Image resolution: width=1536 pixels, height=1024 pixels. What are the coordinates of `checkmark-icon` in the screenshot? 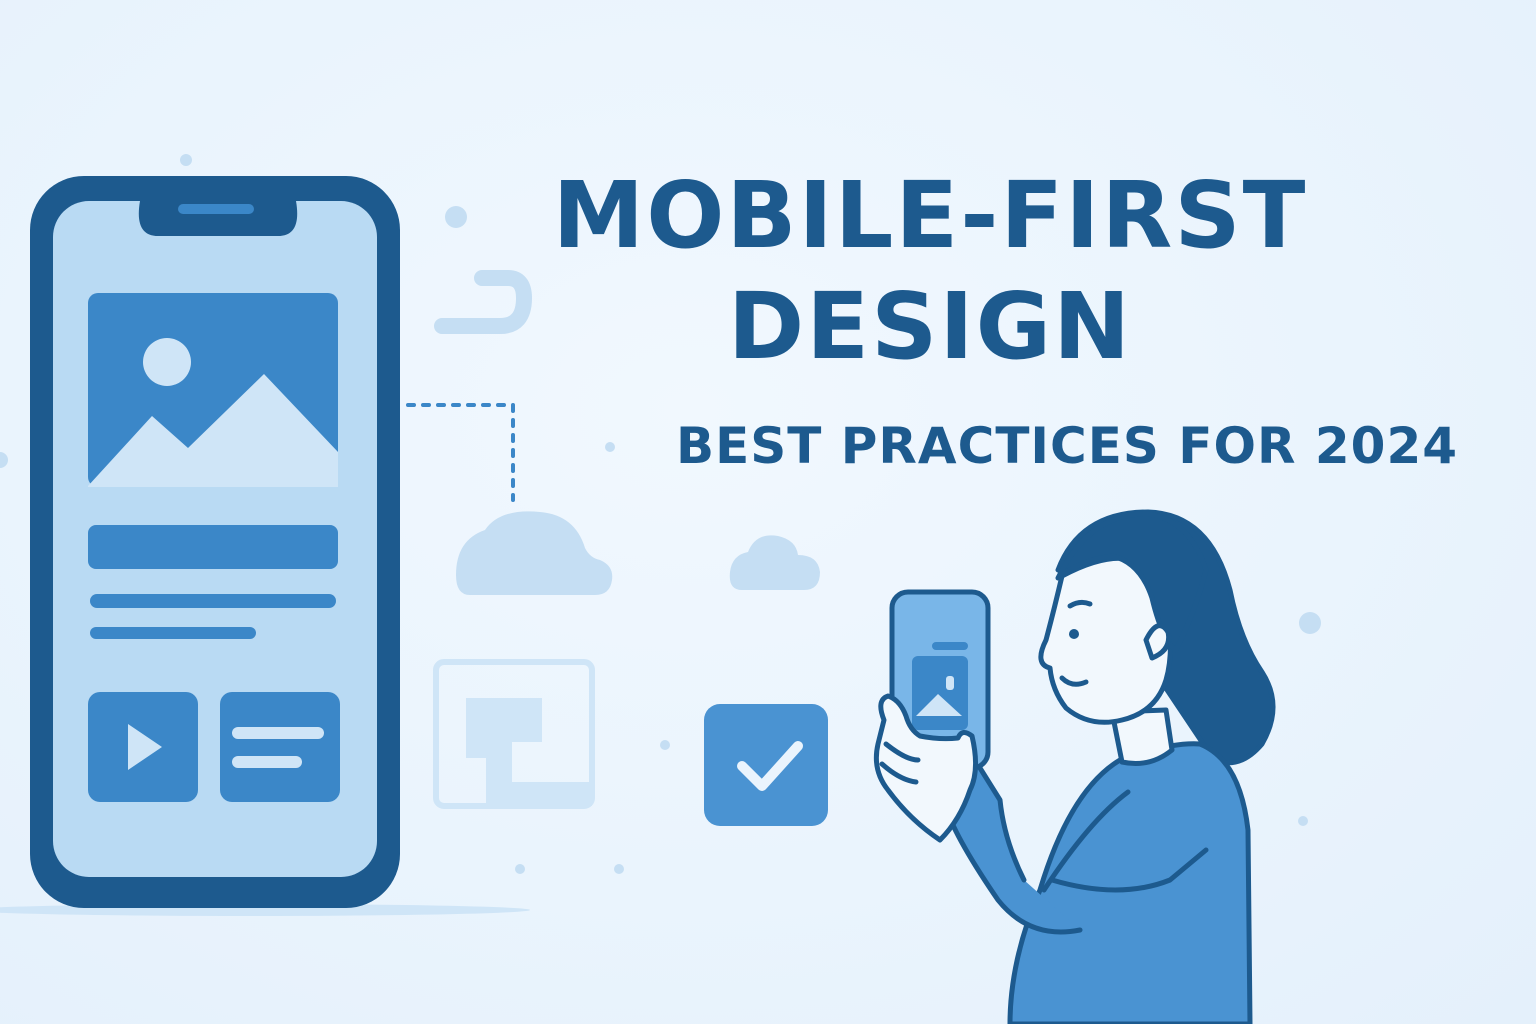 It's located at (766, 765).